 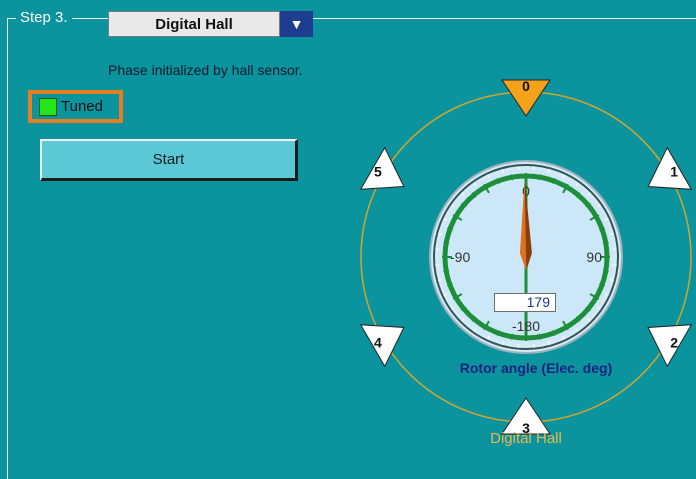 What do you see at coordinates (536, 368) in the screenshot?
I see `rotor-angle-title: Rotor angle (Elec. deg)` at bounding box center [536, 368].